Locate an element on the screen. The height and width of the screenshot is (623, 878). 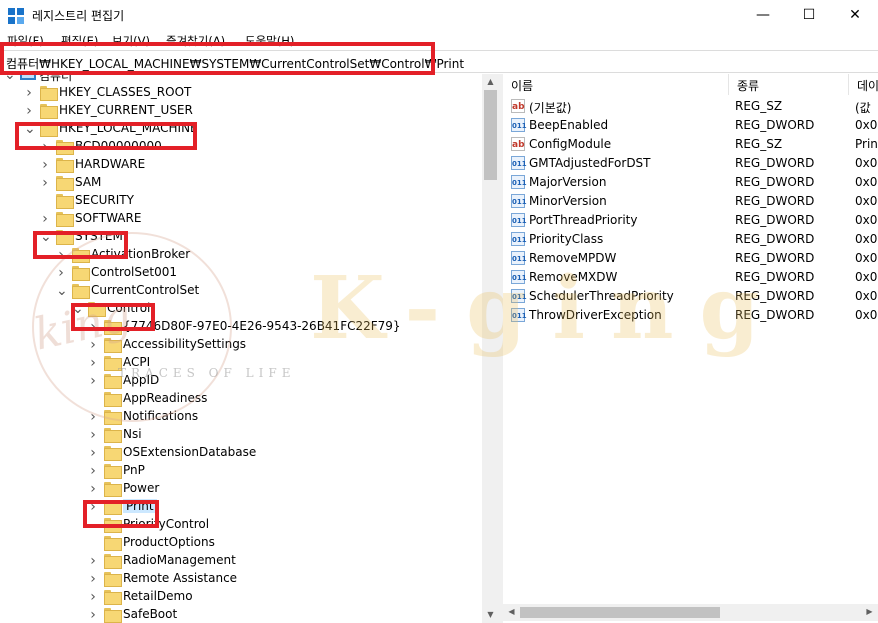
tree-node: › AccessibilitySettings is located at coordinates (241, 345).